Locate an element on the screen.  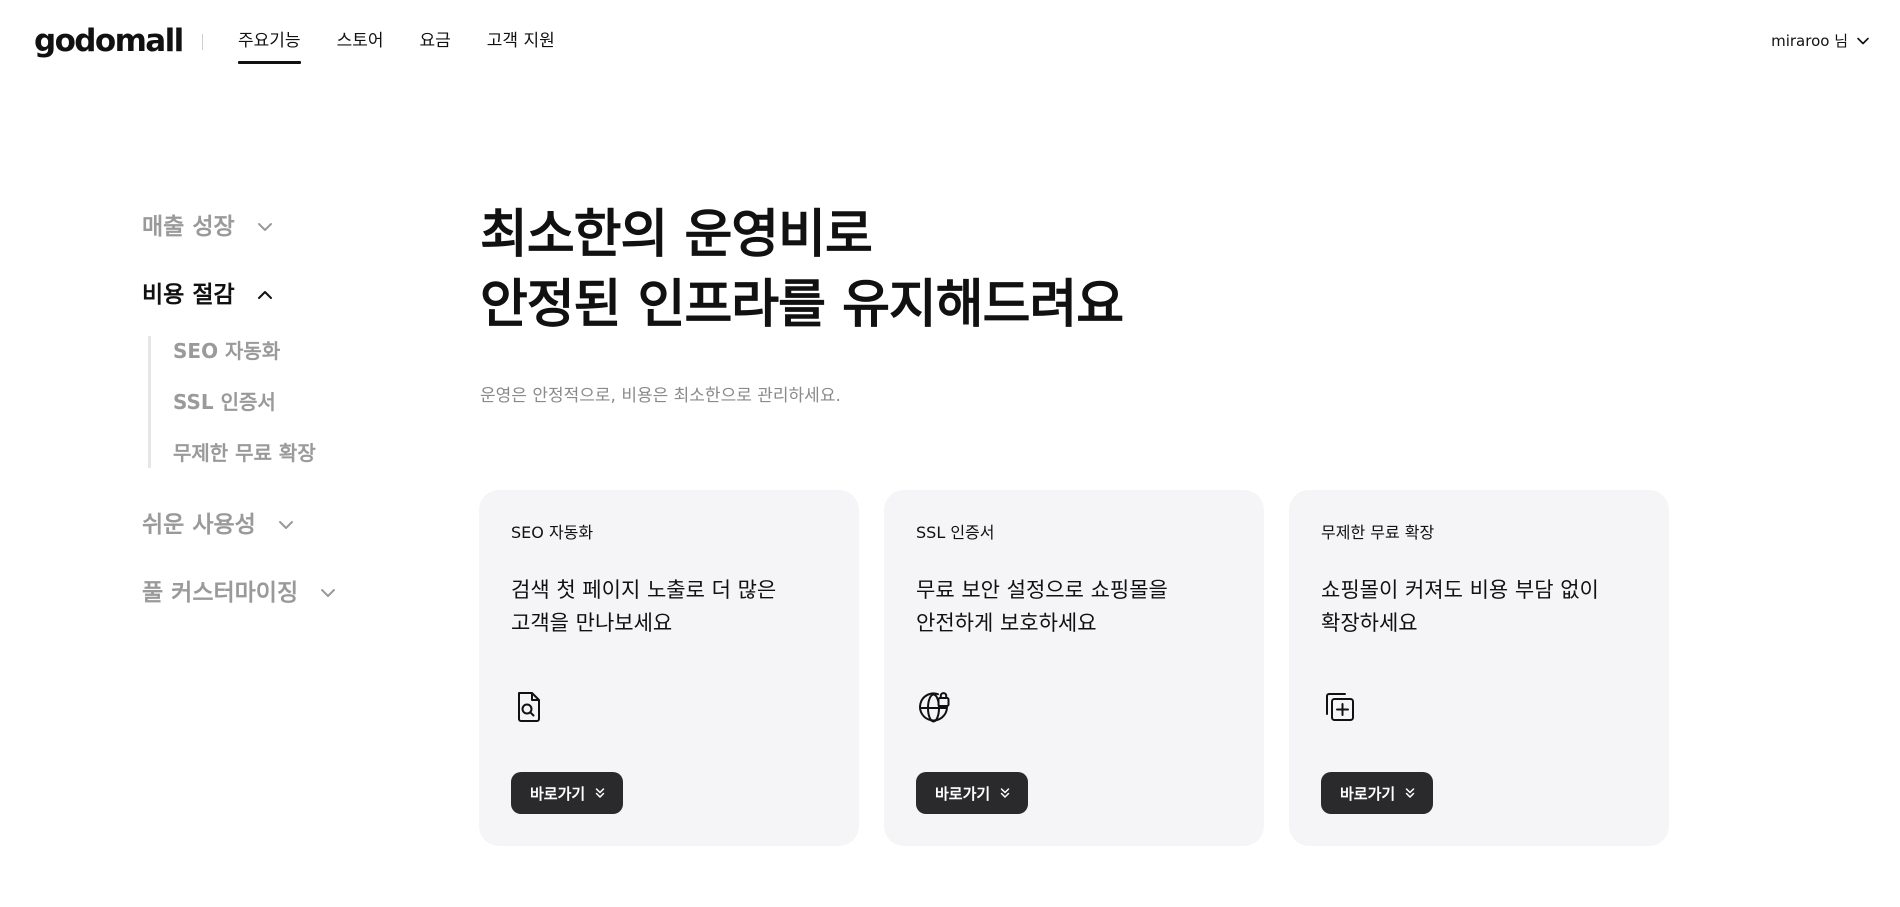
card-description-line: 고객을 만나보세요 is located at coordinates (592, 623).